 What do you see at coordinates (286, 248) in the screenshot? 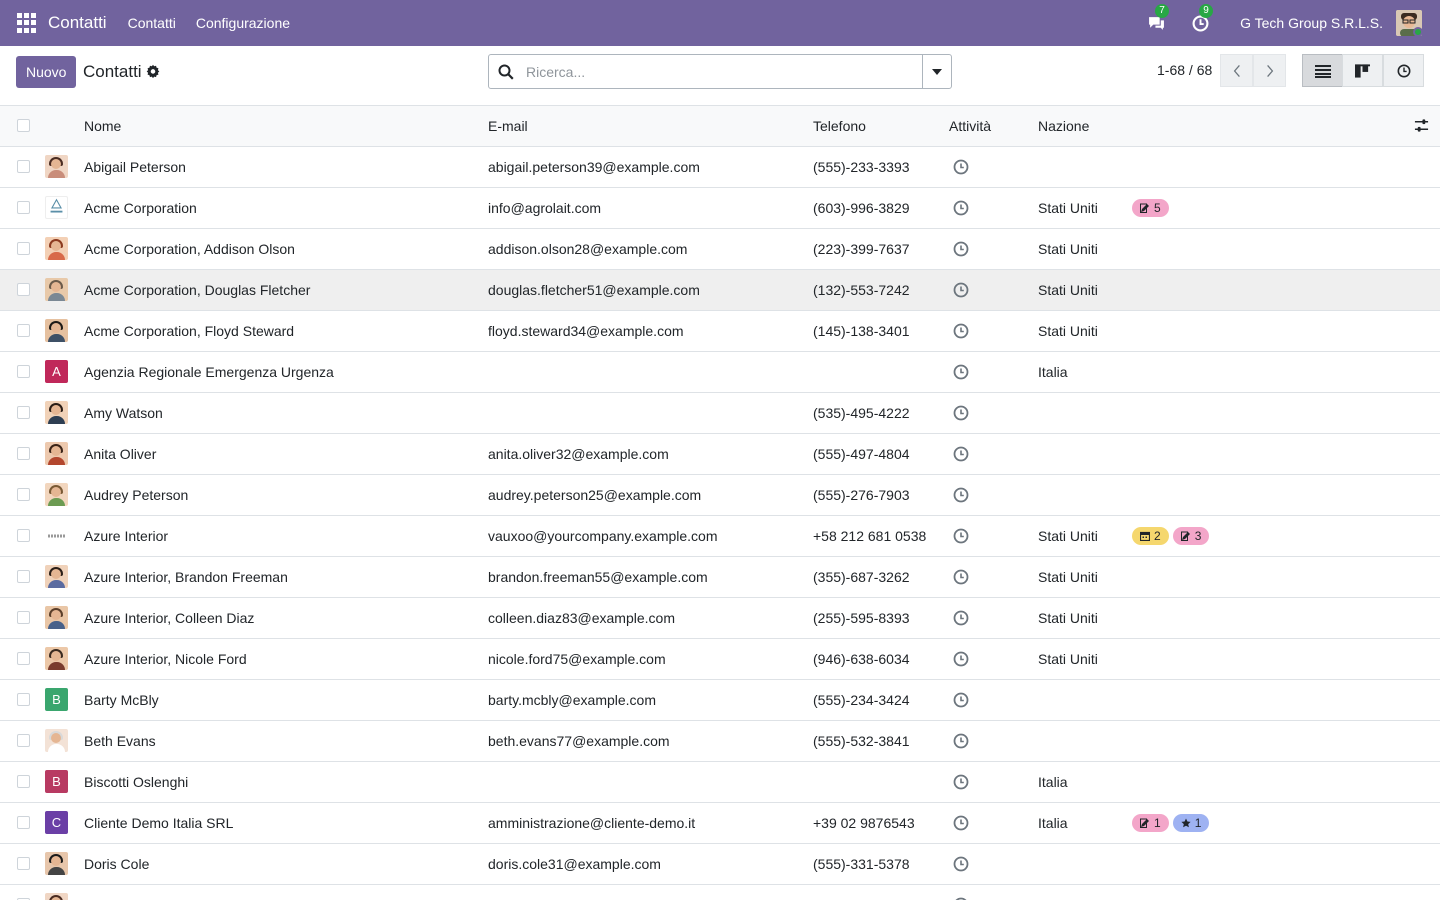
I see `contact-name: Acme Corporation, Addison Olson` at bounding box center [286, 248].